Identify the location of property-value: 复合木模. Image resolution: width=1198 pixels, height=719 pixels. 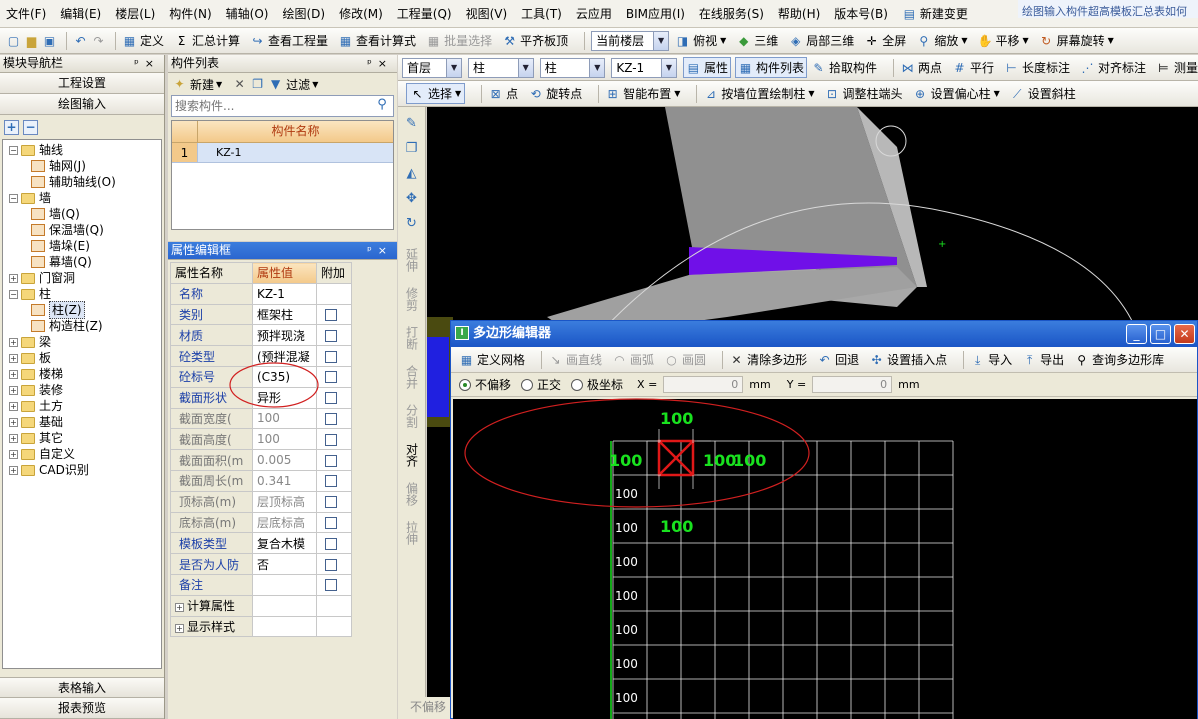
(284, 543).